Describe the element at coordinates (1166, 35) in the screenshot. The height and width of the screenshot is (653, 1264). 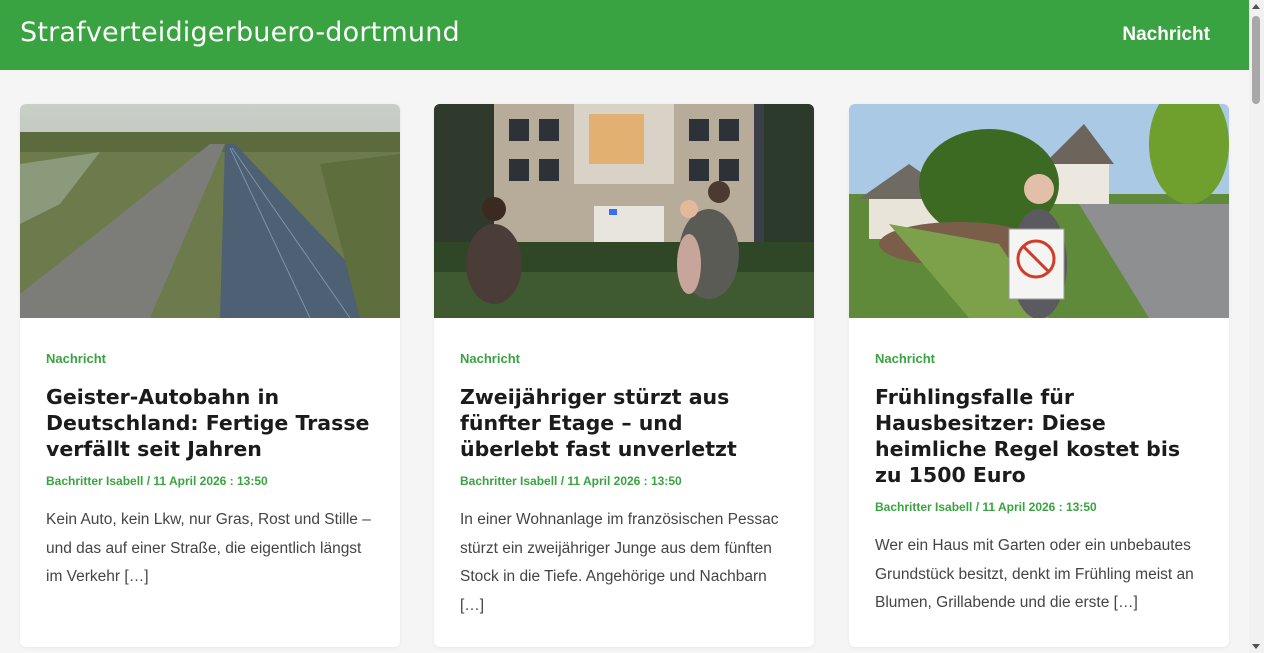
I see `nav-link-nachricht: Nachricht` at that location.